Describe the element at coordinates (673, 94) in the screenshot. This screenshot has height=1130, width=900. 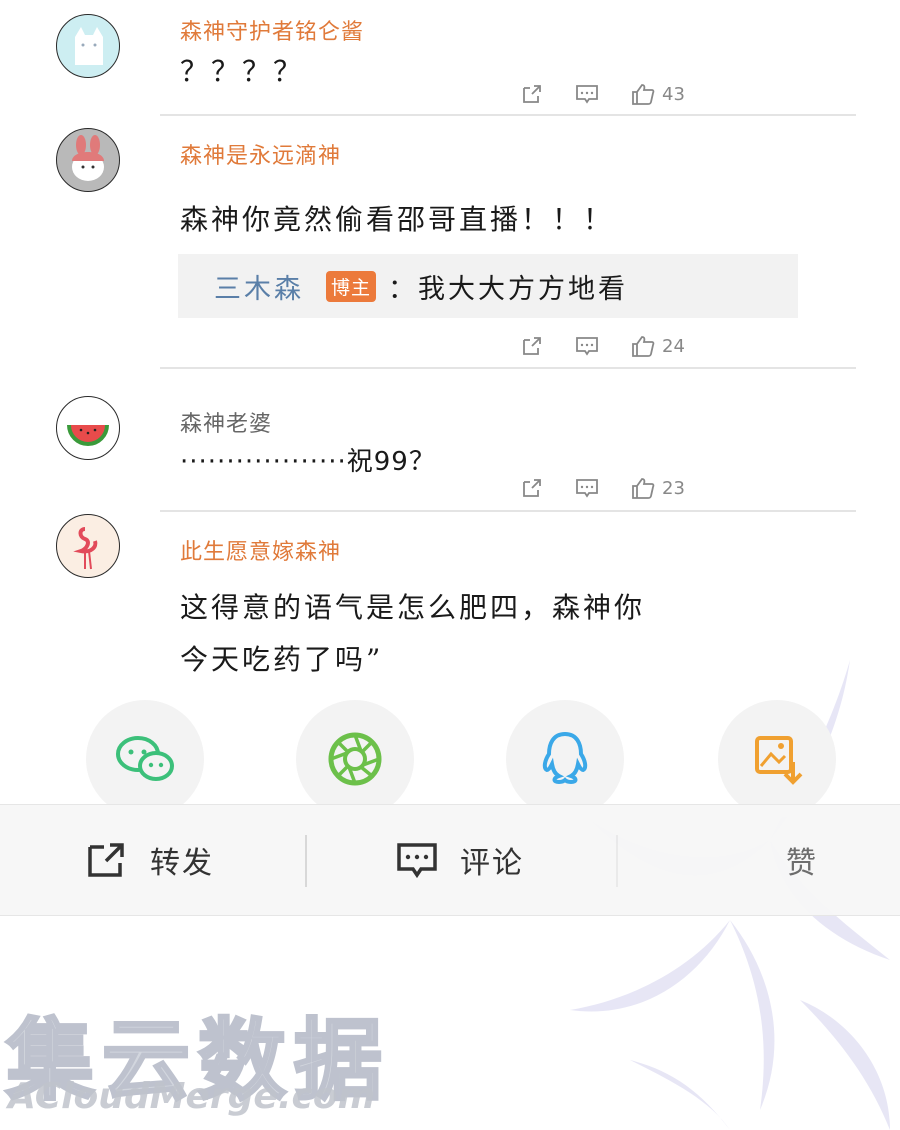
I see `like-count: 43` at that location.